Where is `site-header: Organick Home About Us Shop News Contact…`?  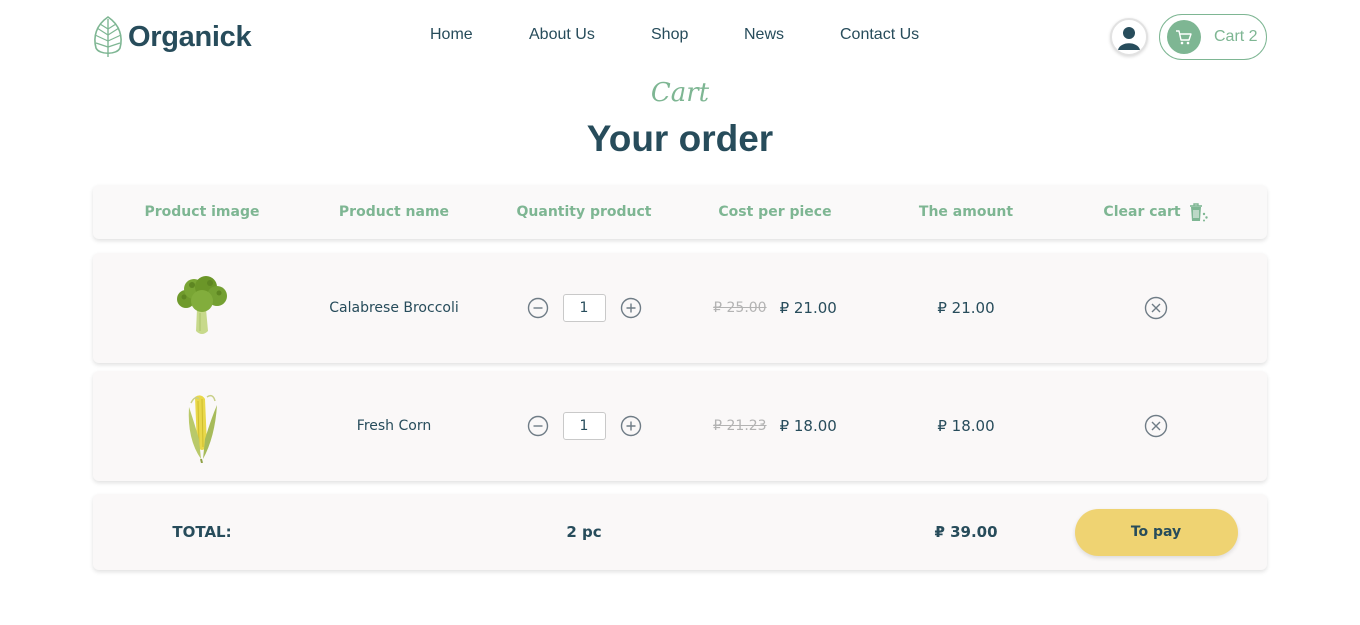 site-header: Organick Home About Us Shop News Contact… is located at coordinates (680, 37).